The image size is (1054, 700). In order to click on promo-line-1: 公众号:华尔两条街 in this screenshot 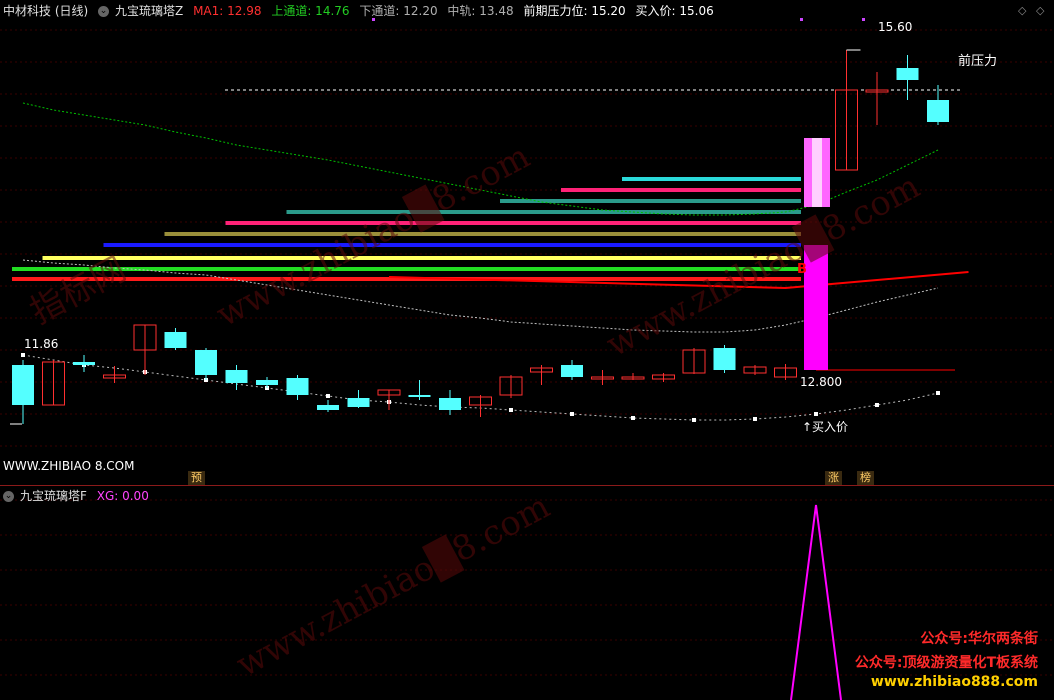, I will do `click(979, 639)`.